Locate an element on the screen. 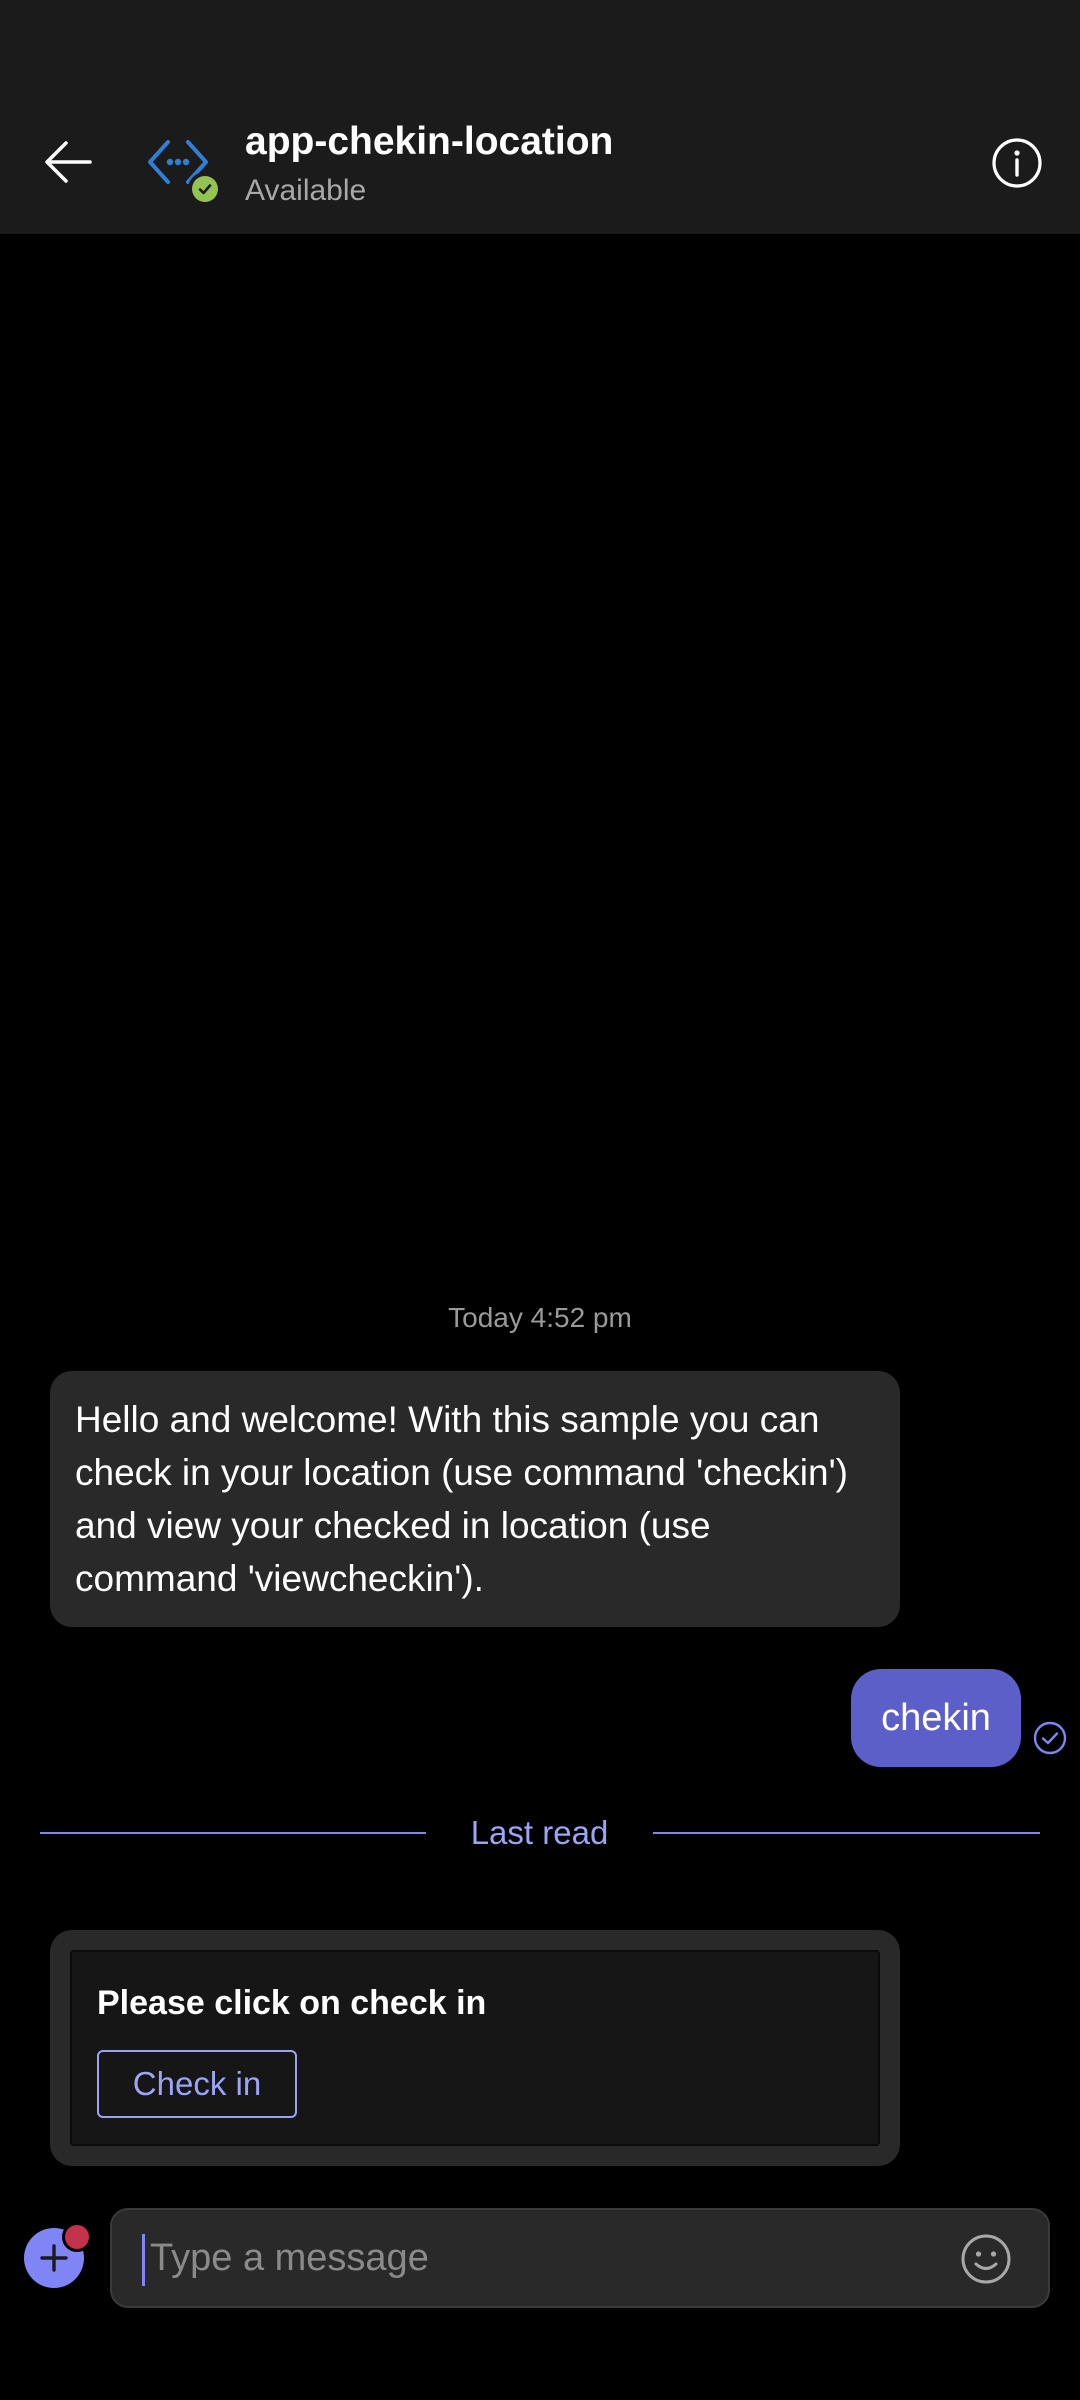 This screenshot has height=2400, width=1080. adaptive-card: Please click on check in Check in is located at coordinates (475, 2048).